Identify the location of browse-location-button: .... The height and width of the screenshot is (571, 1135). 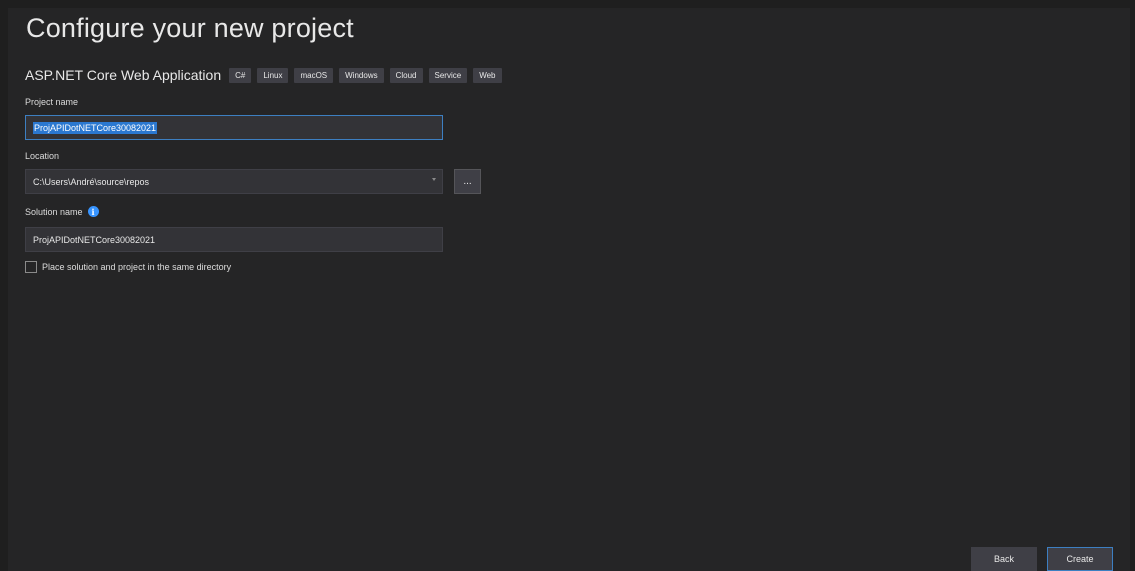
(467, 181).